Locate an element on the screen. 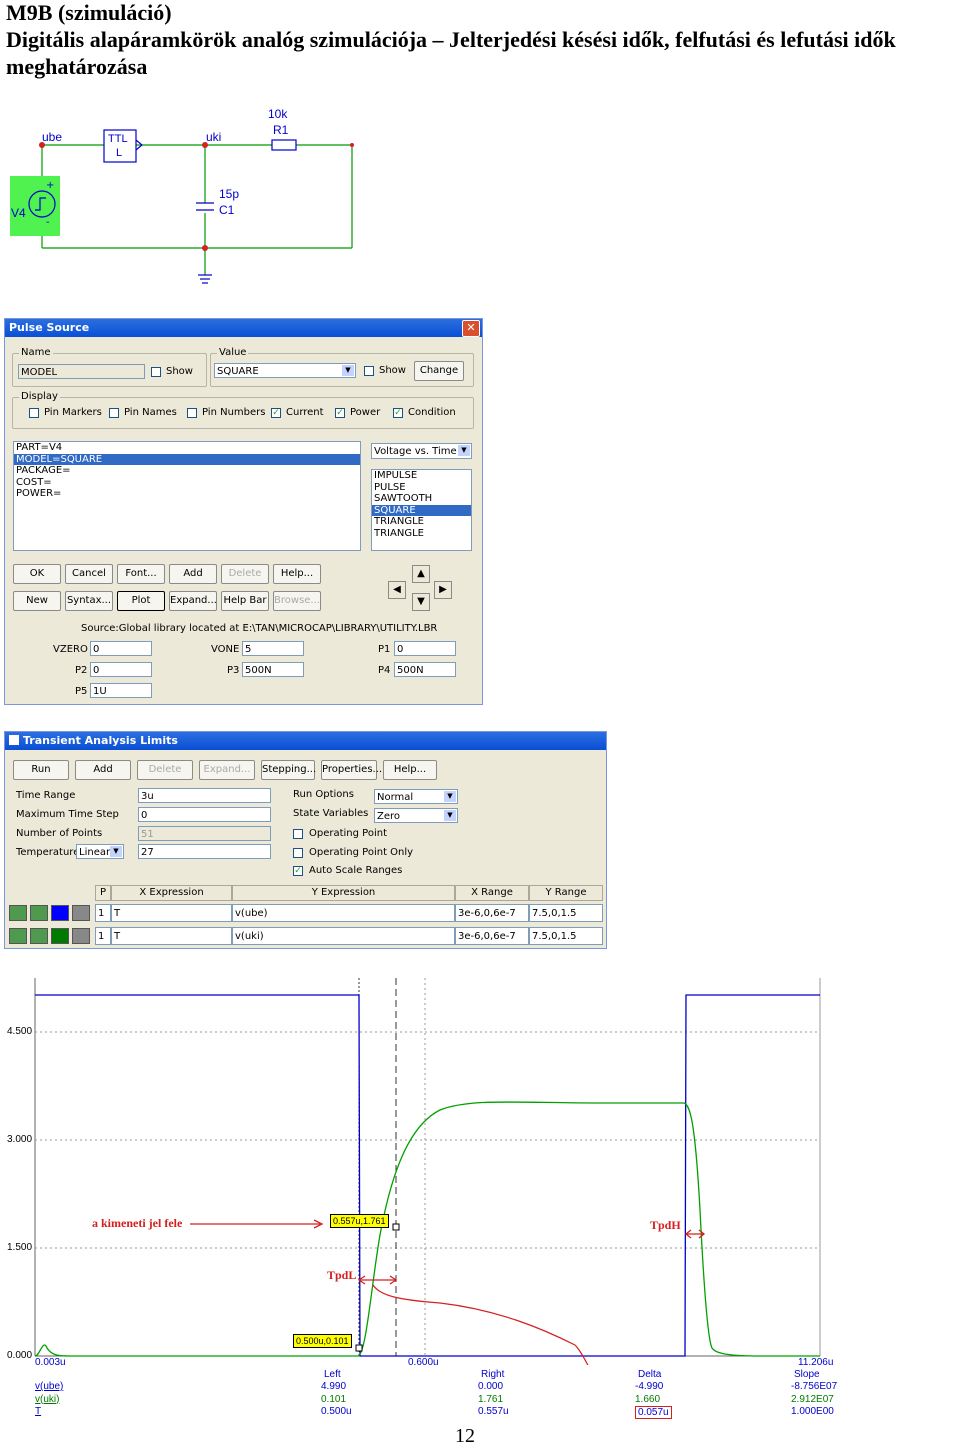  x-mid-label: 0.600u is located at coordinates (423, 1362).